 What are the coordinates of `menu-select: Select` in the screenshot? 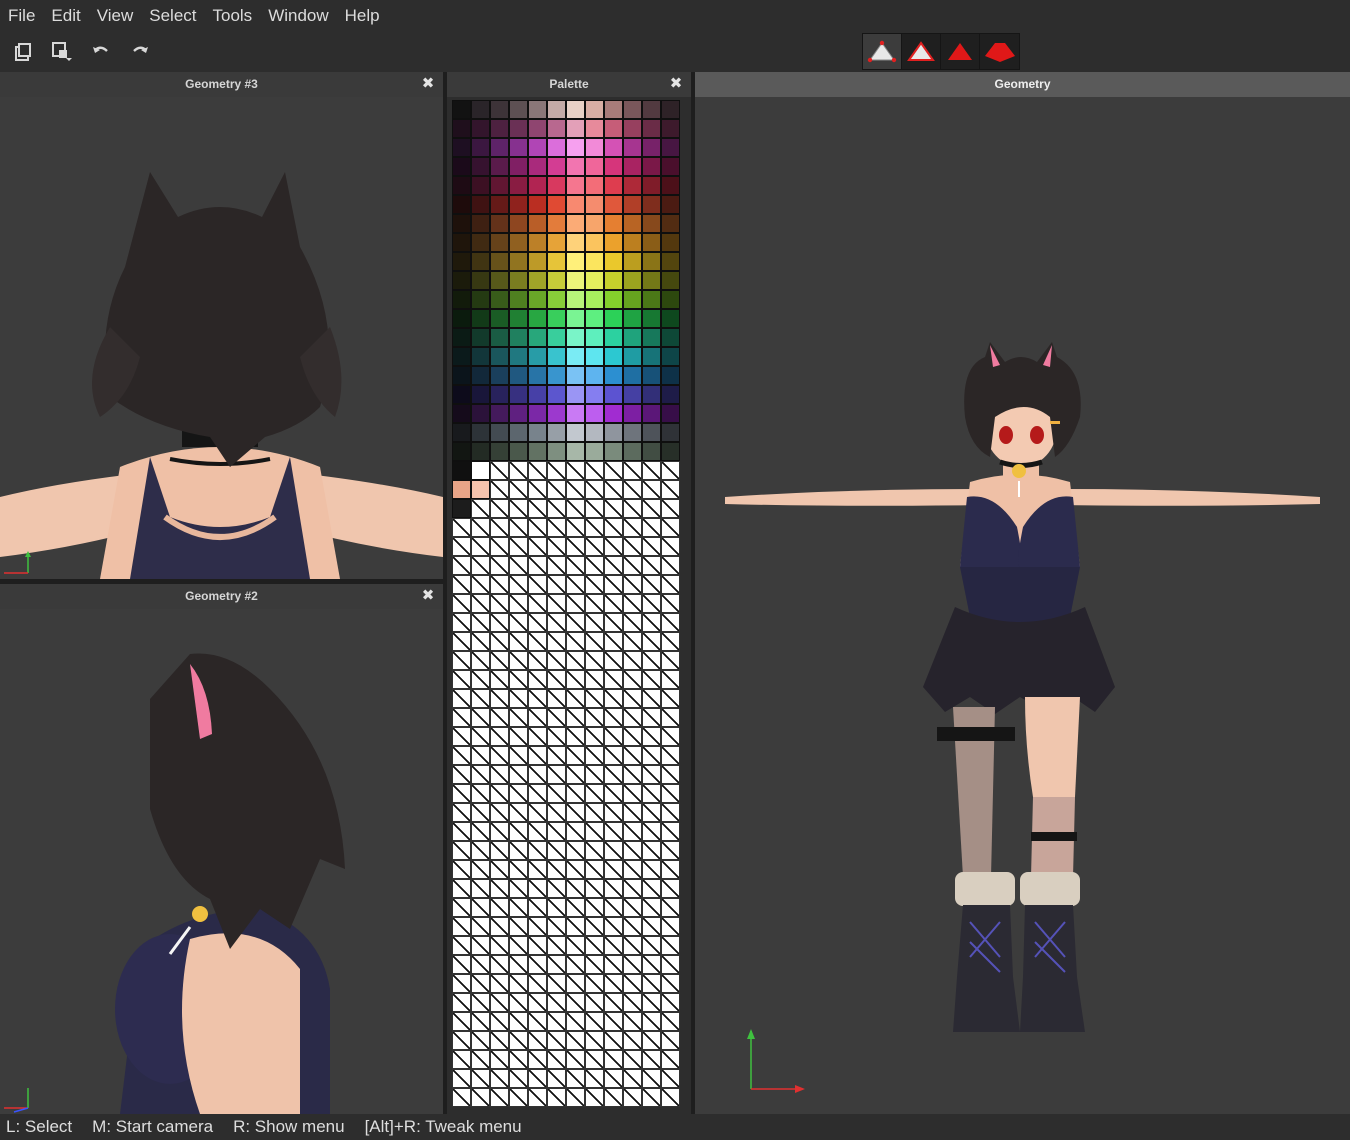 It's located at (172, 15).